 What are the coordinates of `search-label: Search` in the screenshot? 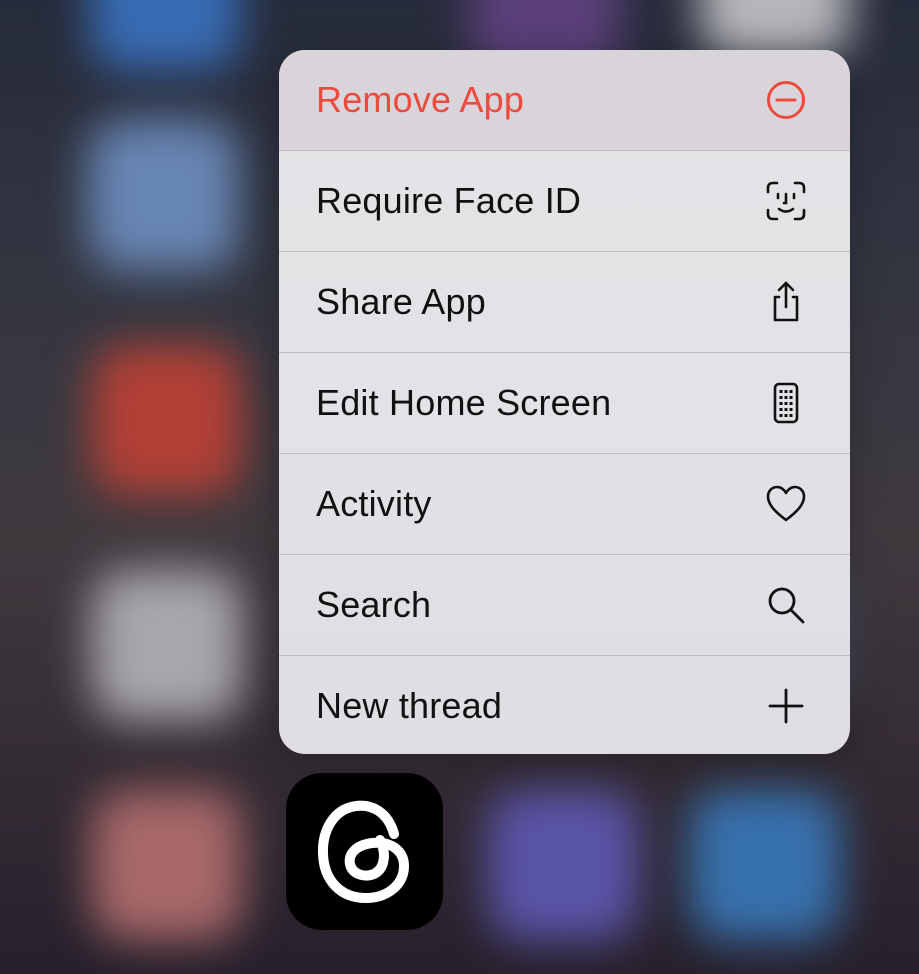 It's located at (374, 604).